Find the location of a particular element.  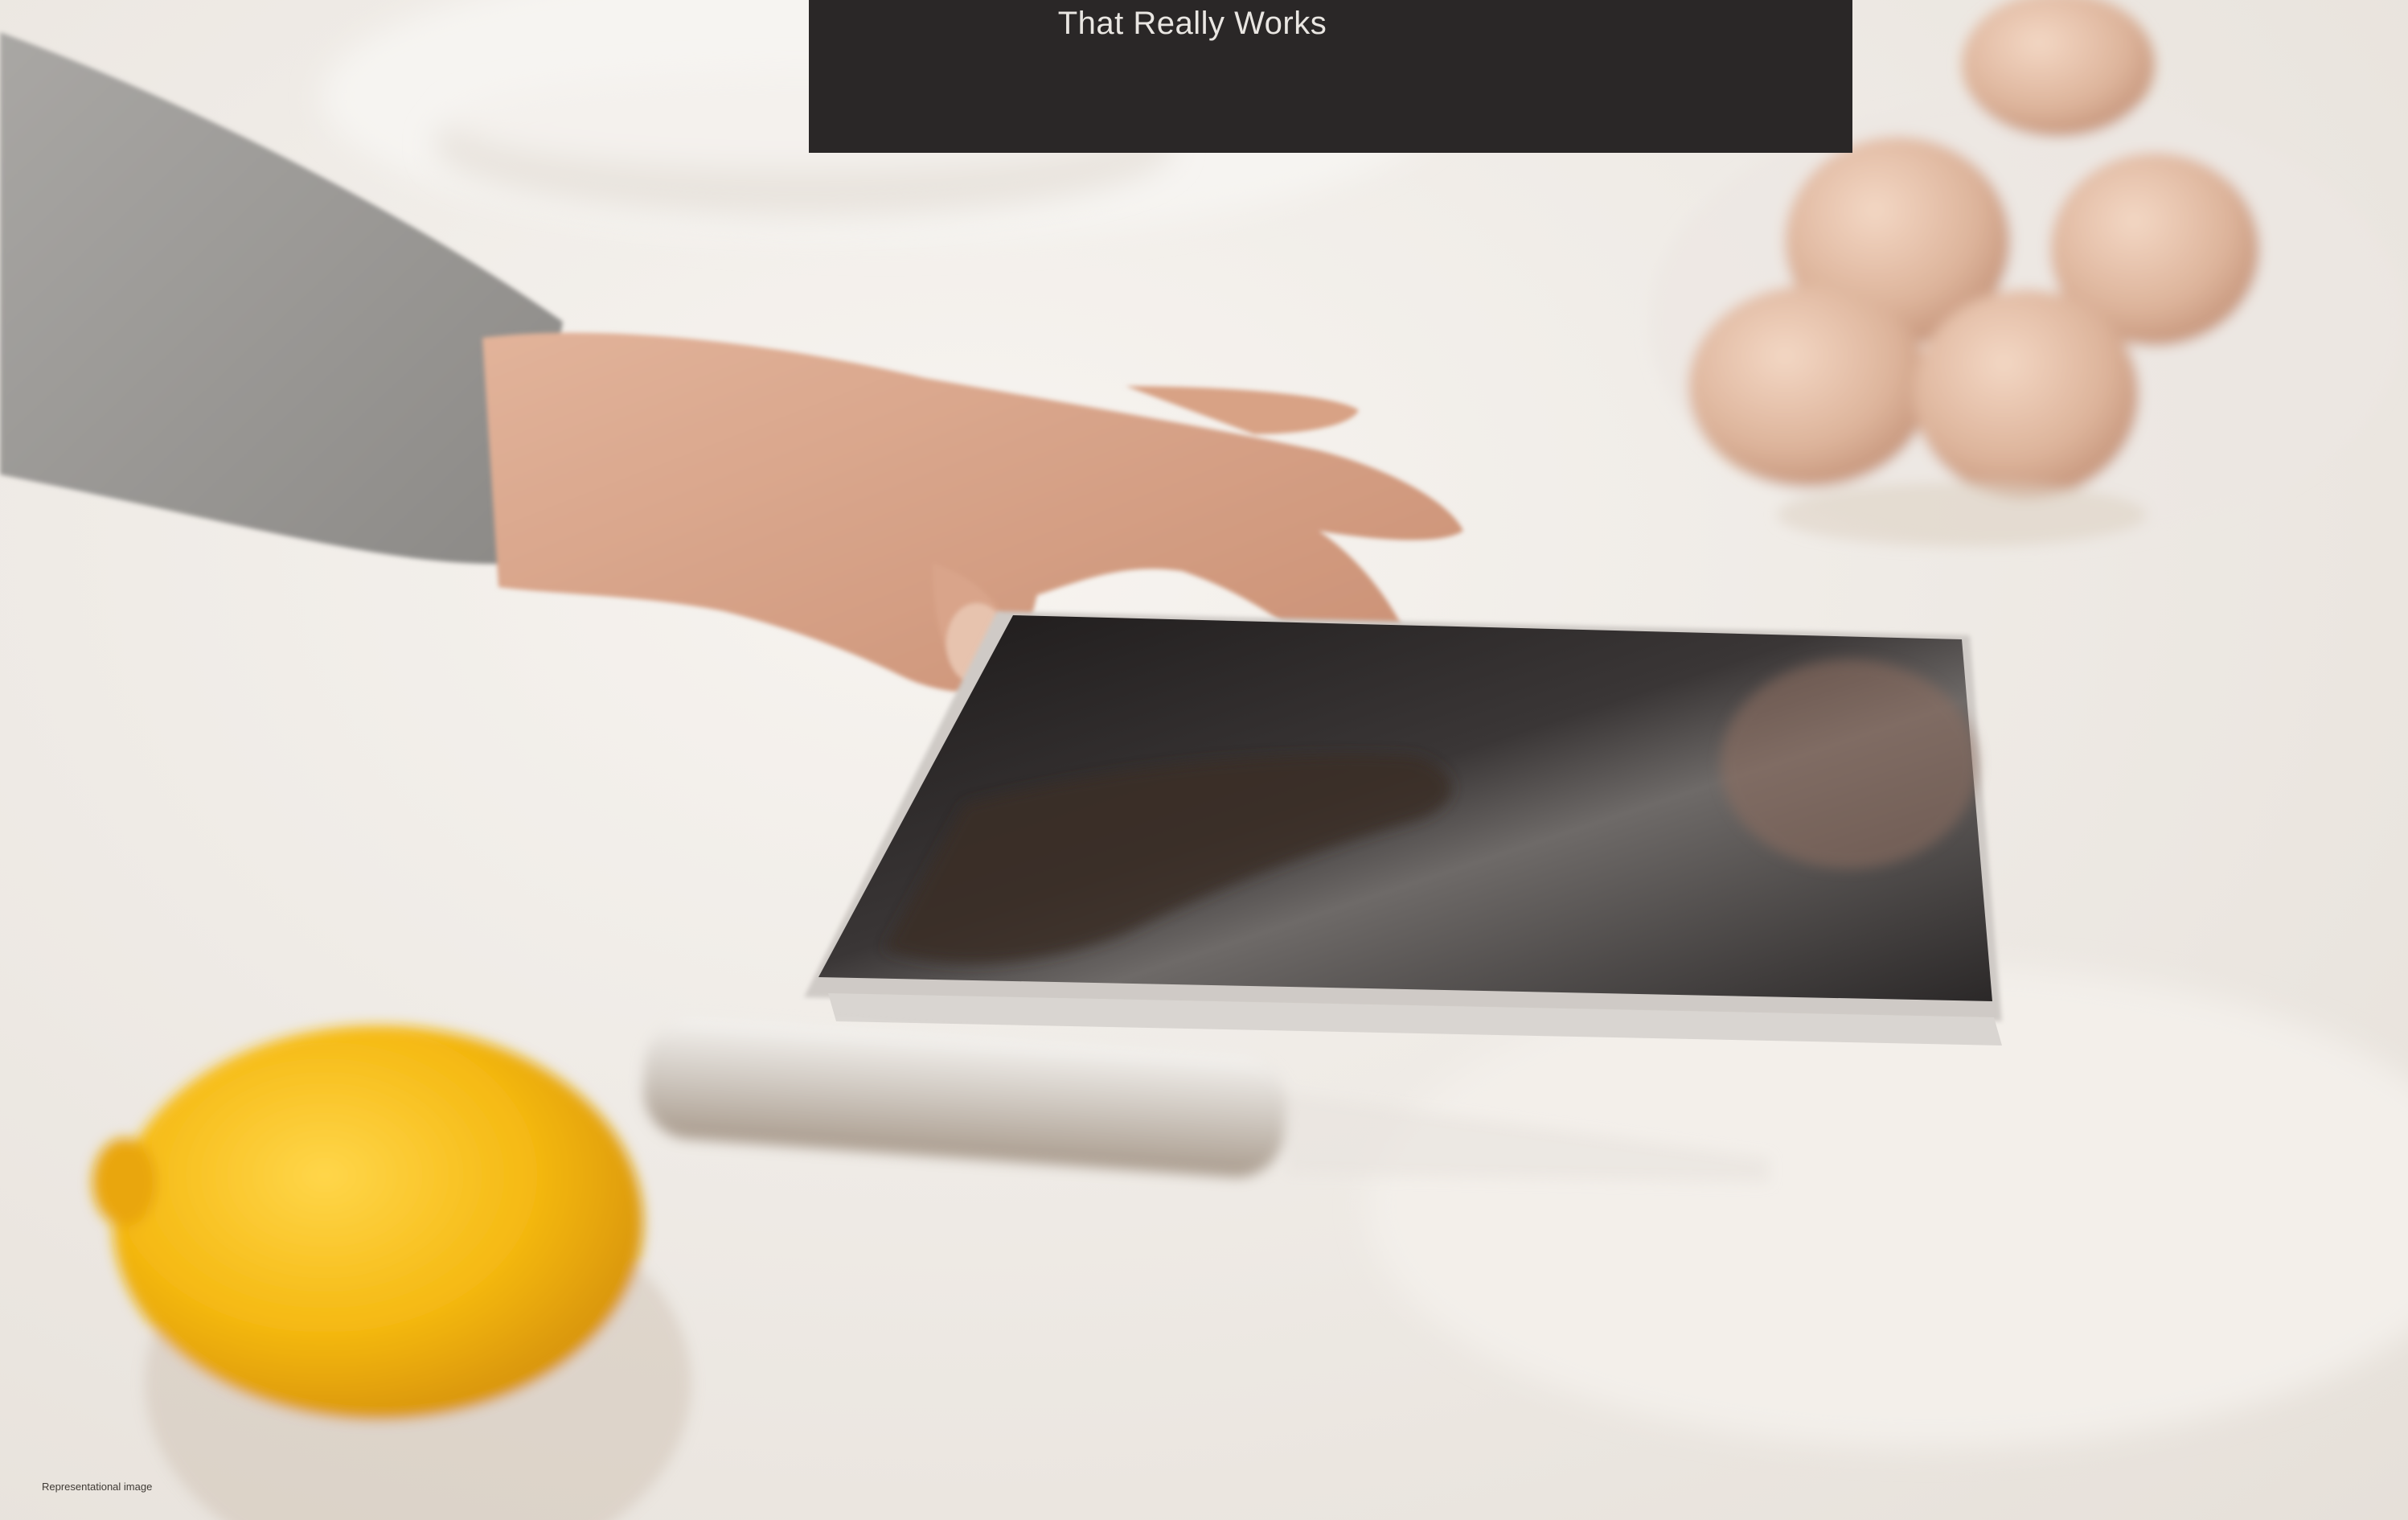

representational-image-caption: Representational image is located at coordinates (97, 1487).